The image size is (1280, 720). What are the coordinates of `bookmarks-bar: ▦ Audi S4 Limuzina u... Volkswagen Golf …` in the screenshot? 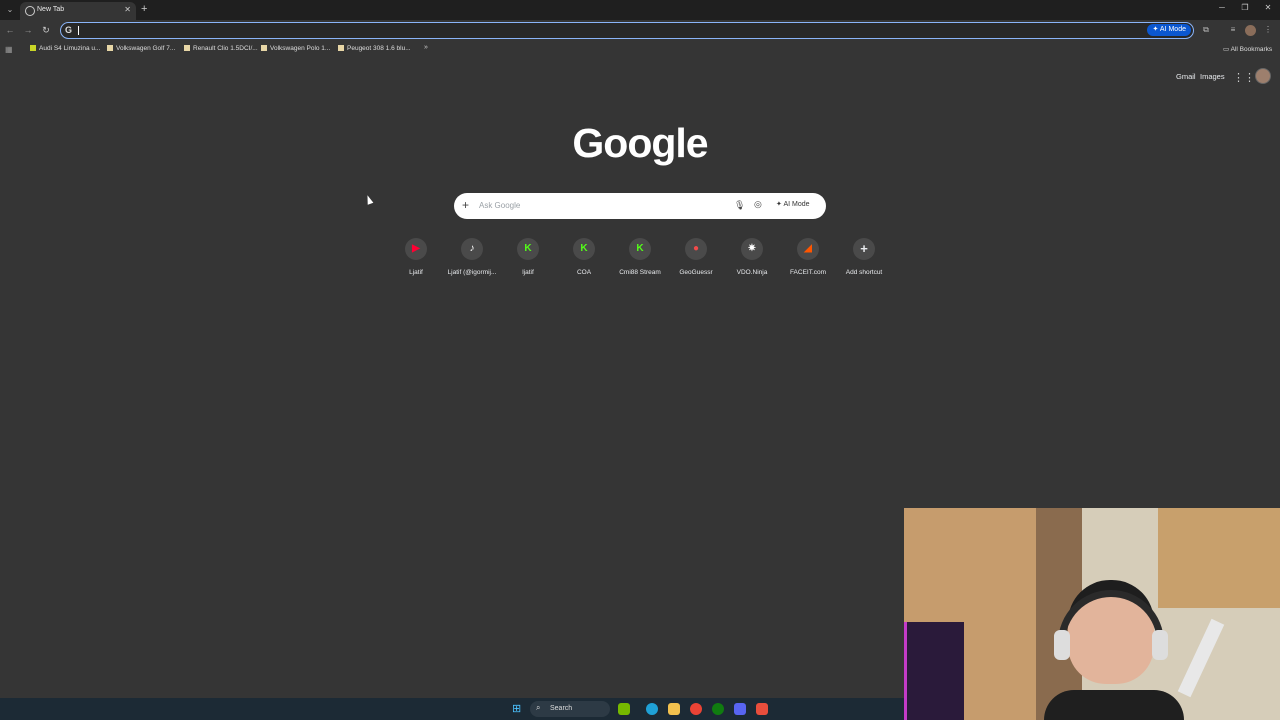 It's located at (640, 49).